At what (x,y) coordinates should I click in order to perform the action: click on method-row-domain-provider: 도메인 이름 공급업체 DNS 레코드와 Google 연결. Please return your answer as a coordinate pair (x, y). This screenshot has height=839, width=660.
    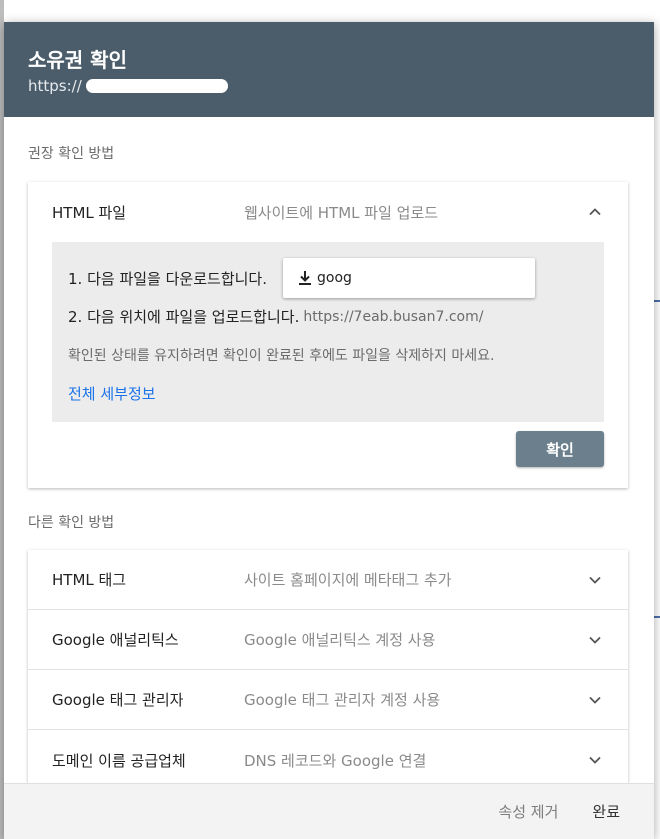
    Looking at the image, I should click on (328, 756).